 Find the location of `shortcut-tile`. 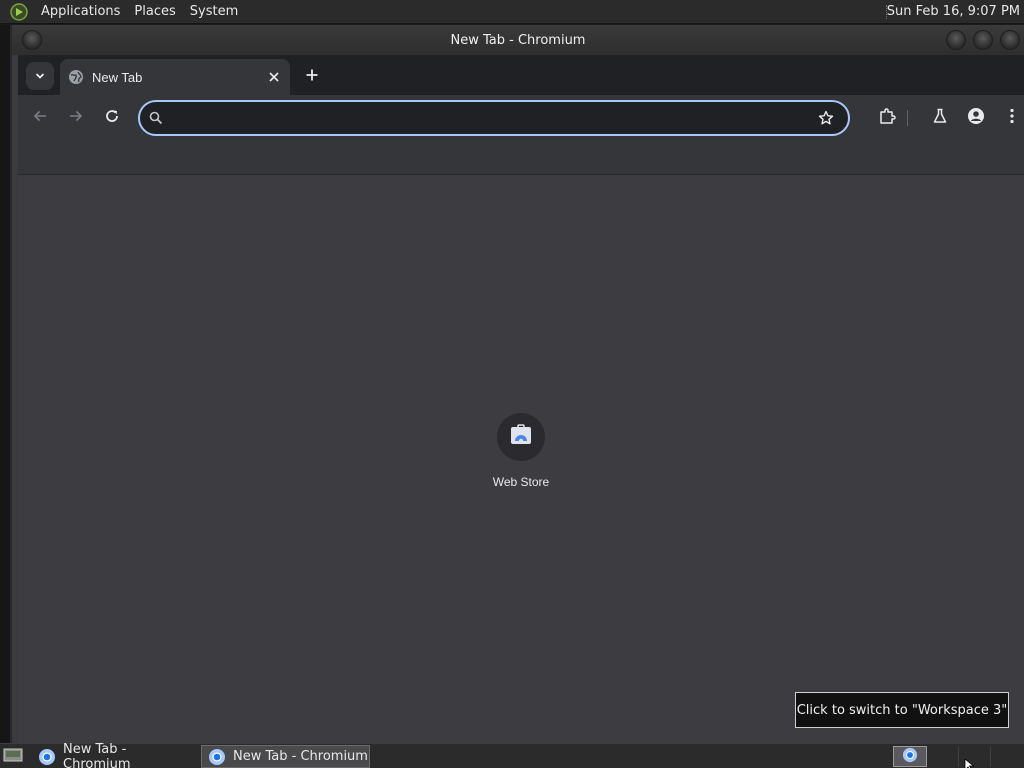

shortcut-tile is located at coordinates (521, 437).